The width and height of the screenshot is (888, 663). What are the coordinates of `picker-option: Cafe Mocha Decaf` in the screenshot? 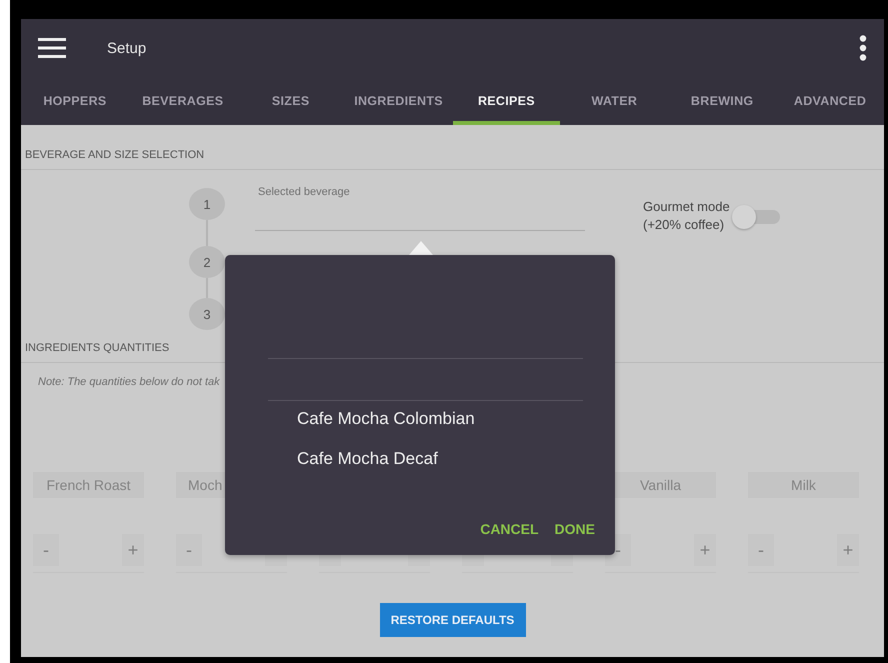 It's located at (456, 460).